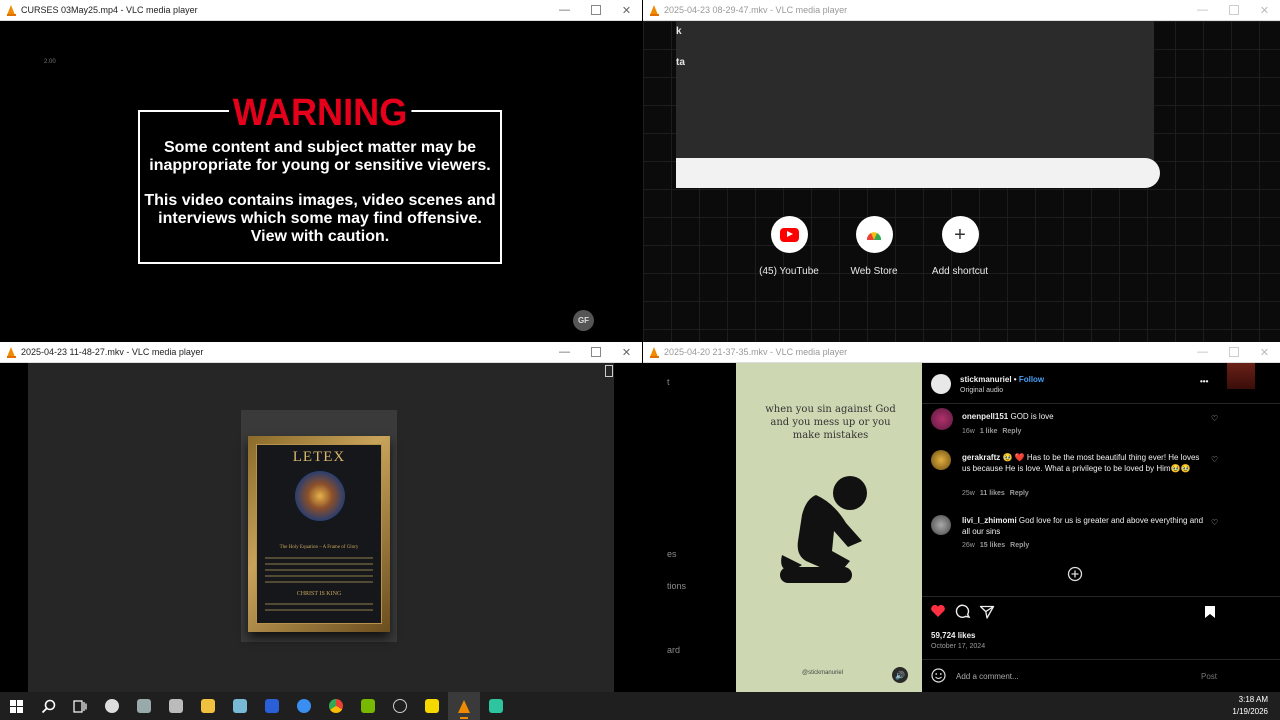 Image resolution: width=1280 pixels, height=720 pixels. I want to click on comment-likes: 11 likes, so click(992, 493).